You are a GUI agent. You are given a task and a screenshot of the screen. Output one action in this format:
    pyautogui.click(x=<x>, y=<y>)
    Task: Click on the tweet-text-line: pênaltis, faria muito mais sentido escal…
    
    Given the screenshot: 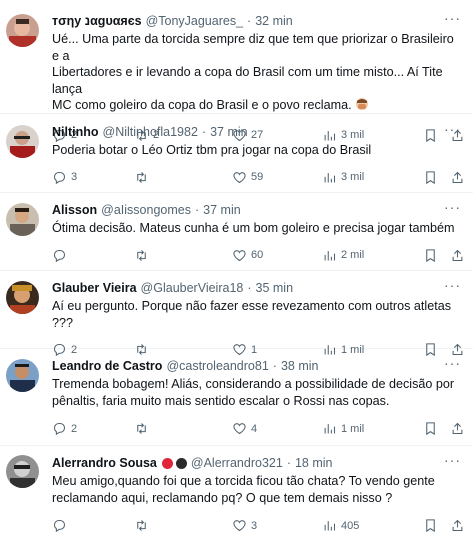 What is the action you would take?
    pyautogui.click(x=221, y=400)
    